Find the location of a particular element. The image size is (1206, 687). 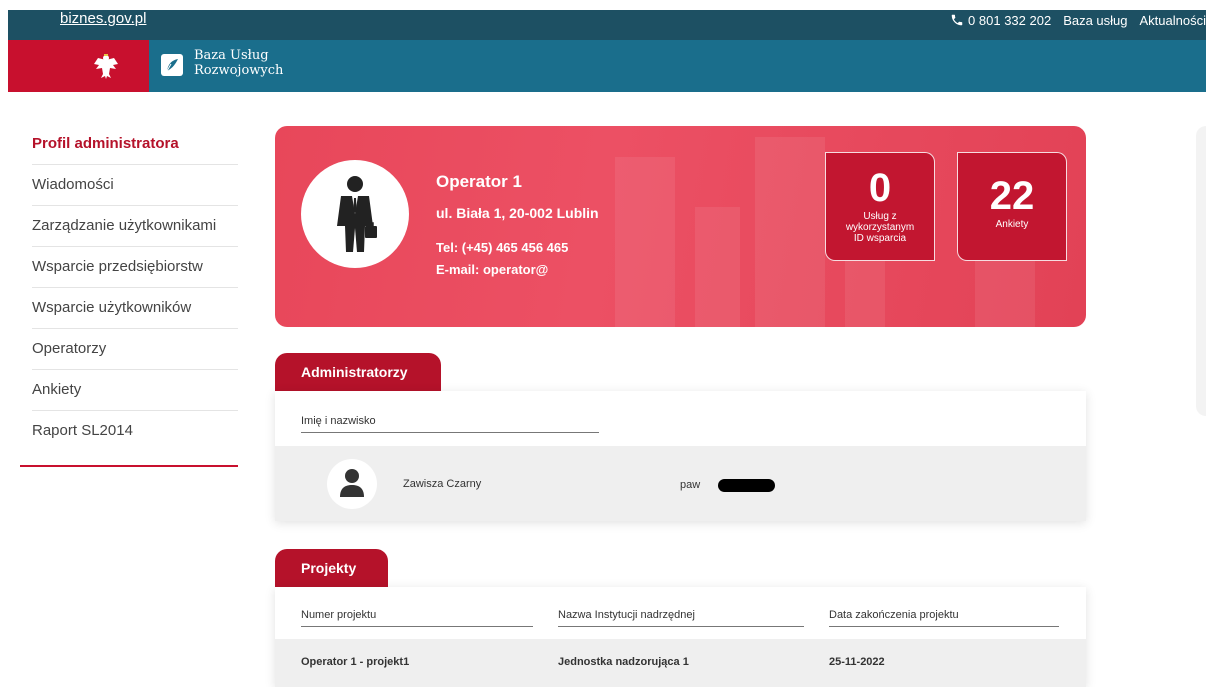

sidebar-item-ankiety: Ankiety is located at coordinates (135, 390).